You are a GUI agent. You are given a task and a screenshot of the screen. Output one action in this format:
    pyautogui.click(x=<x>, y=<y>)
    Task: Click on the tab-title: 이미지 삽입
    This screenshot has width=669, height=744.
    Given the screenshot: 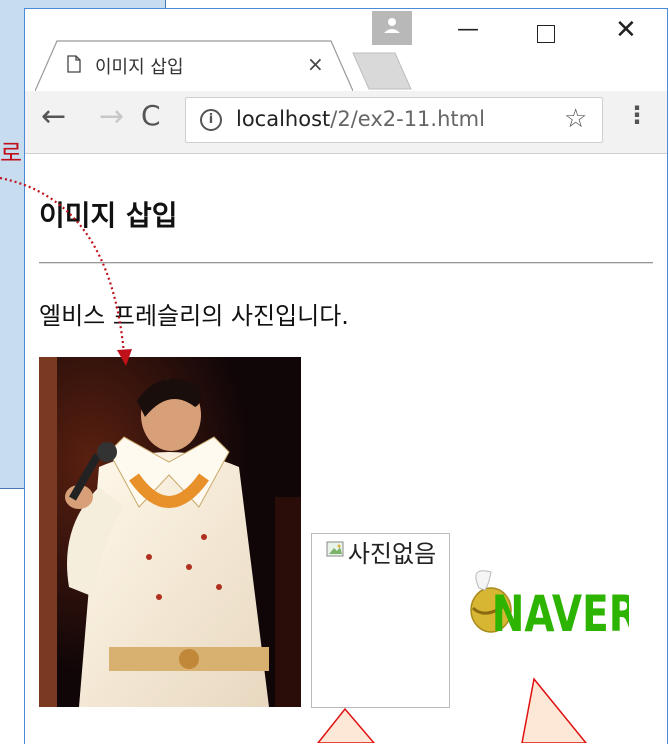 What is the action you would take?
    pyautogui.click(x=139, y=67)
    